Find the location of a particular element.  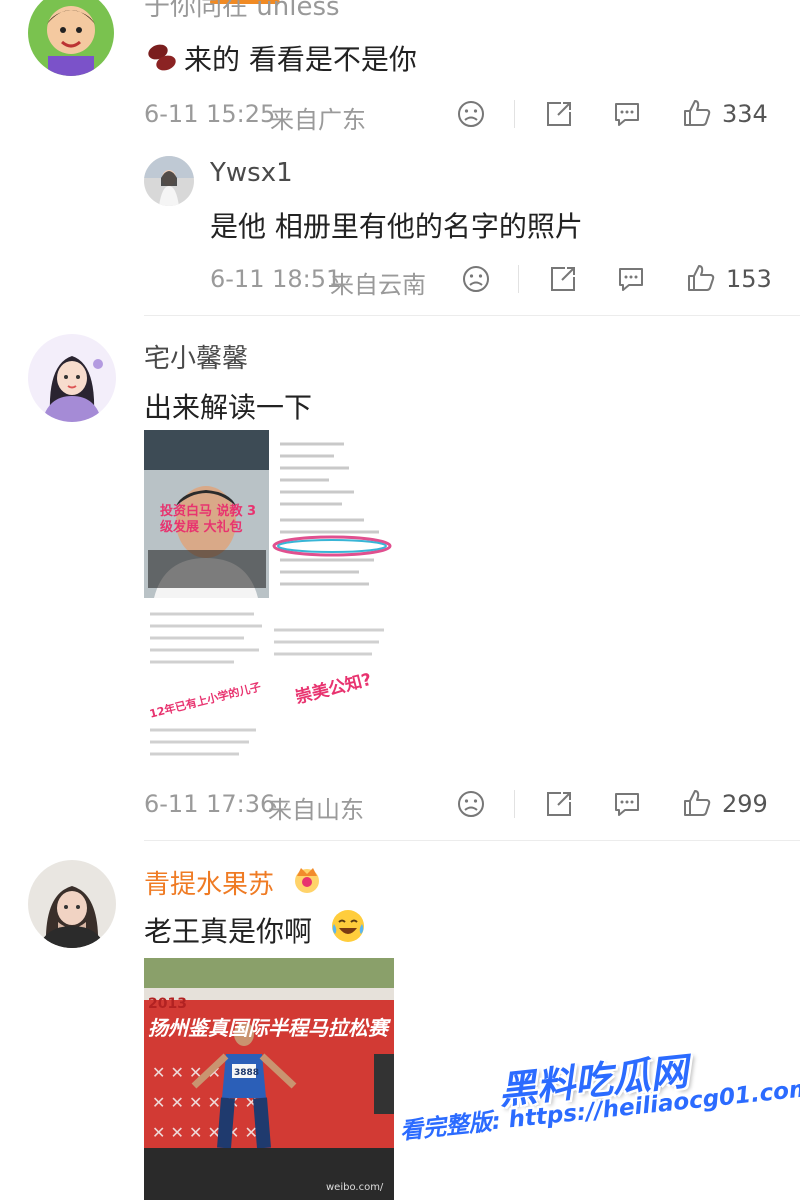

user-name: Ywsx1 is located at coordinates (251, 173).